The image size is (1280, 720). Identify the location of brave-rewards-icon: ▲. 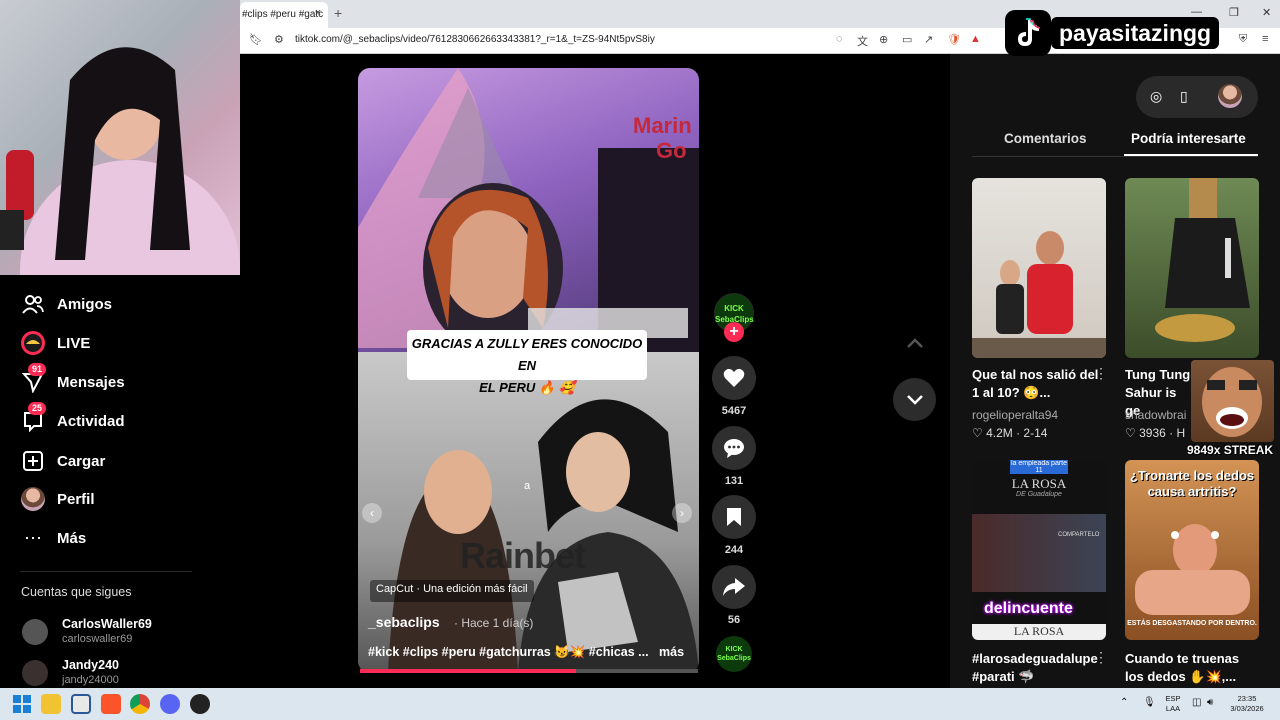
(975, 39).